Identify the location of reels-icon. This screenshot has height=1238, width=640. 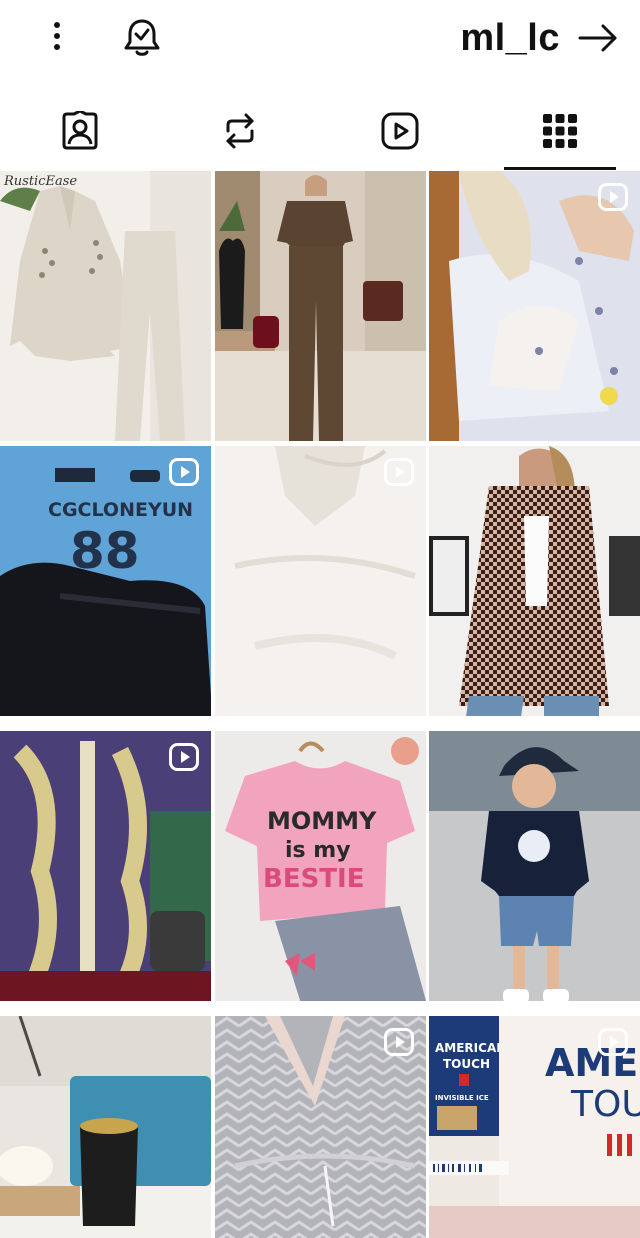
(400, 131).